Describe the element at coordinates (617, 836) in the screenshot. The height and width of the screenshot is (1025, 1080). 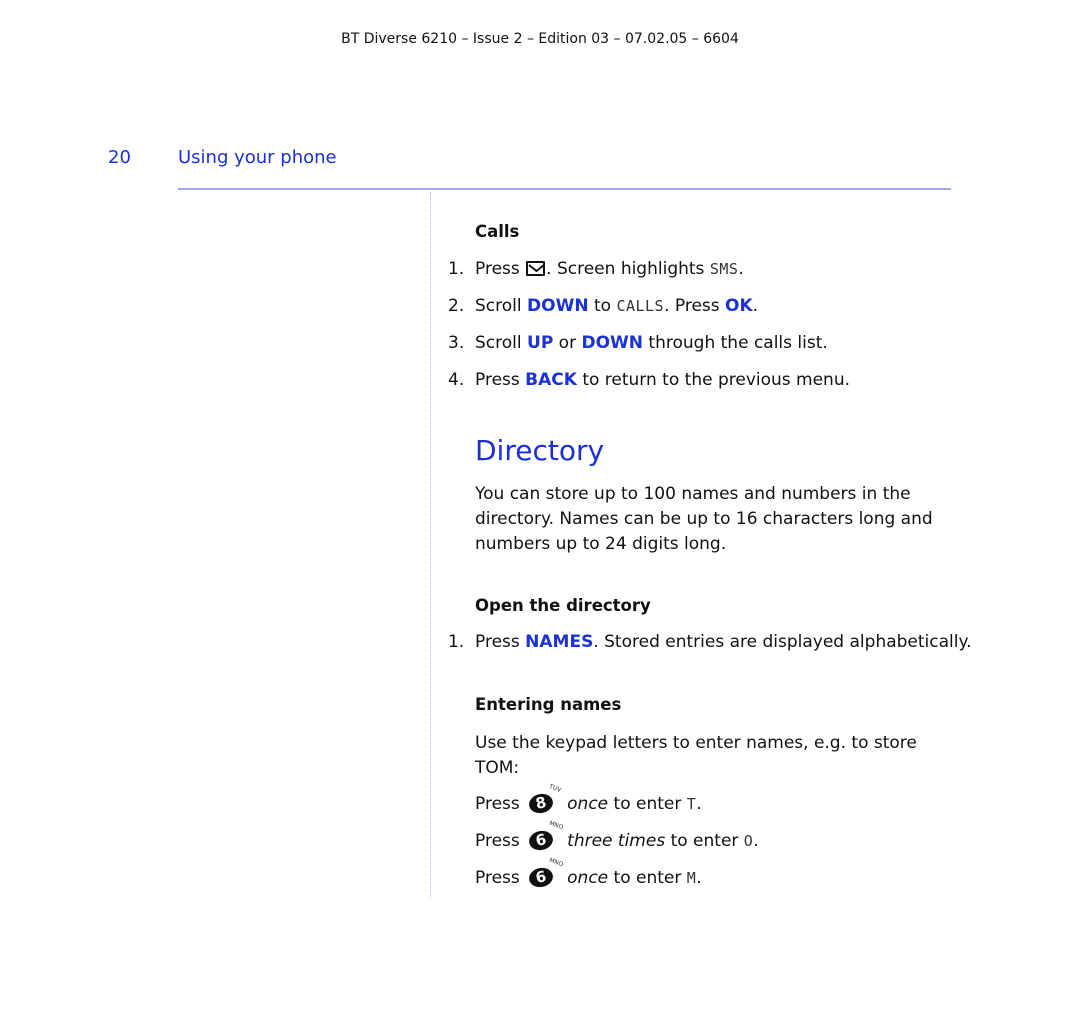
I see `press-instruction: Press 6 MNO three times to enter O.` at that location.